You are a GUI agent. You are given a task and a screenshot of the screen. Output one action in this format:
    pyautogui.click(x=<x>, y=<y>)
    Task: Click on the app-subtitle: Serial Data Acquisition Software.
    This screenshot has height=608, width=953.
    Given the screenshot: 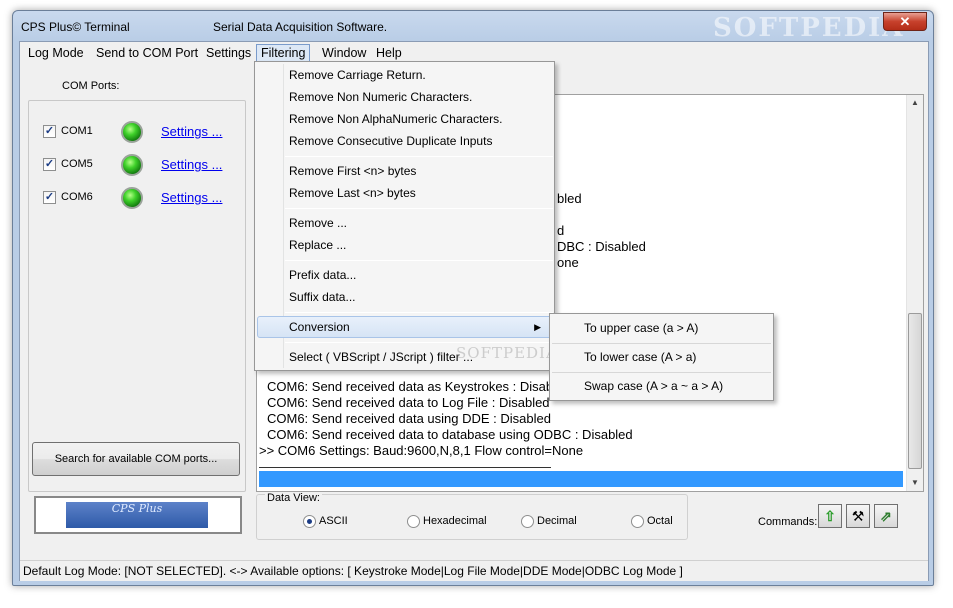 What is the action you would take?
    pyautogui.click(x=300, y=27)
    